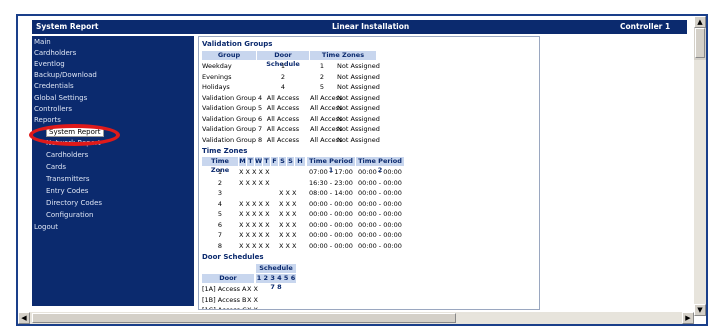 The height and width of the screenshot is (331, 723). What do you see at coordinates (252, 289) in the screenshot?
I see `ds-cell-schedule: X X` at bounding box center [252, 289].